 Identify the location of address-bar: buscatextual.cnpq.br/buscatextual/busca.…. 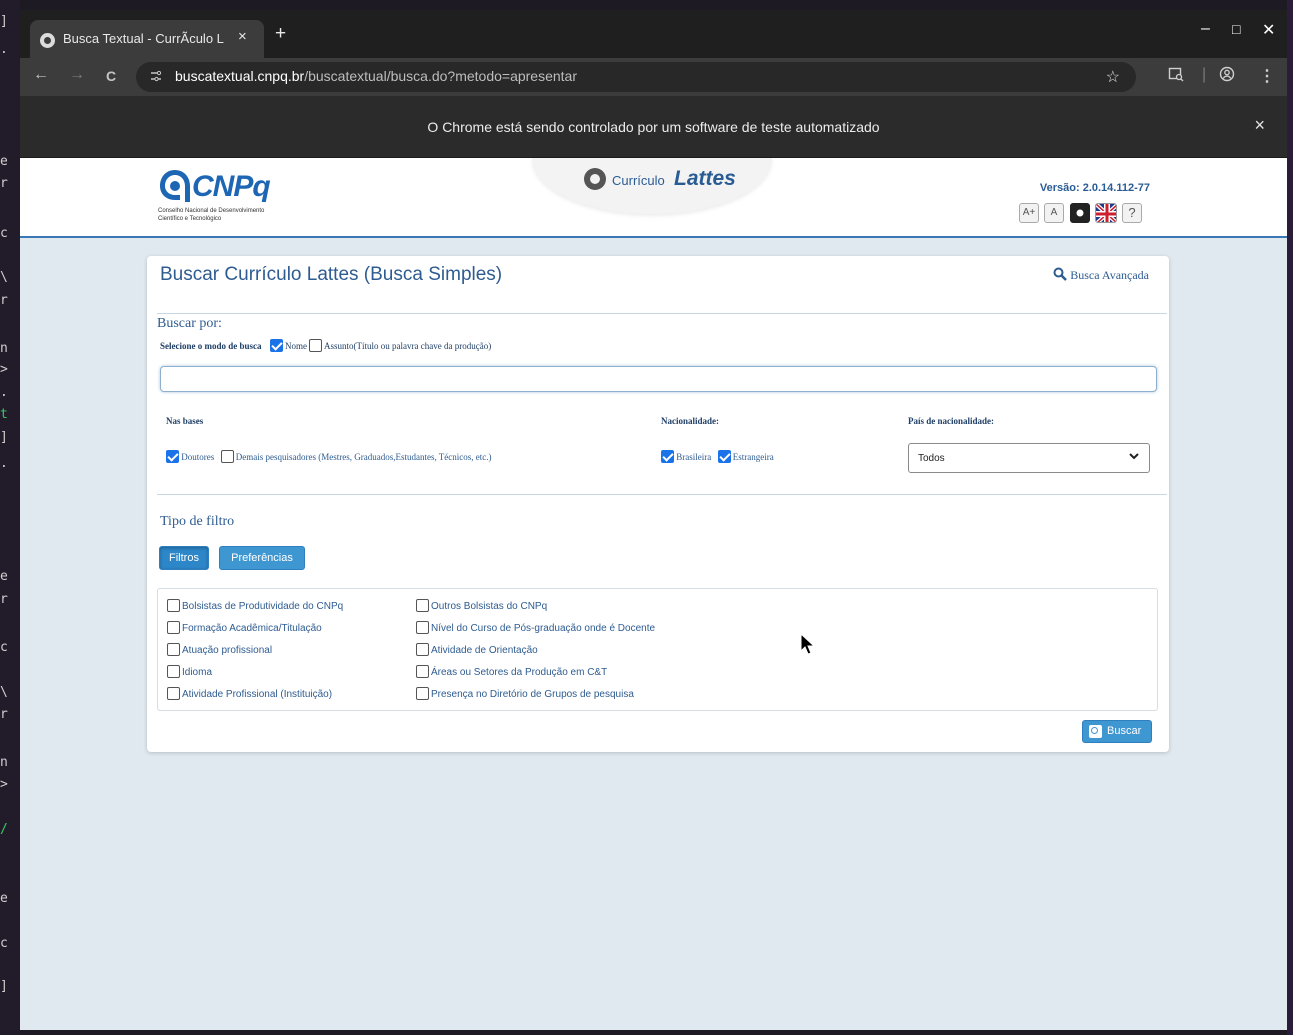
(636, 77).